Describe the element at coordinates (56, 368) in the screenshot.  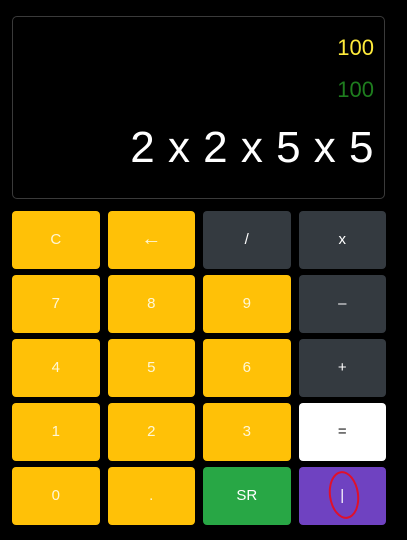
I see `digit-4-button: 4` at that location.